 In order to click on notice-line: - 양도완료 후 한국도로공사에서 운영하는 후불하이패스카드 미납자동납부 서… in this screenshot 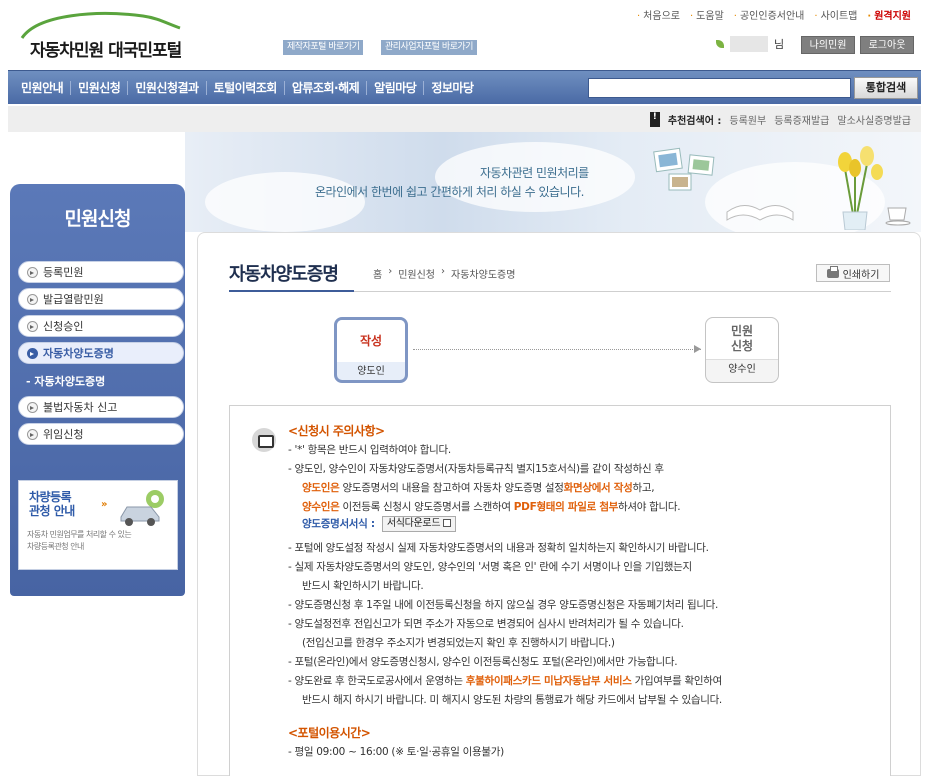, I will do `click(505, 681)`.